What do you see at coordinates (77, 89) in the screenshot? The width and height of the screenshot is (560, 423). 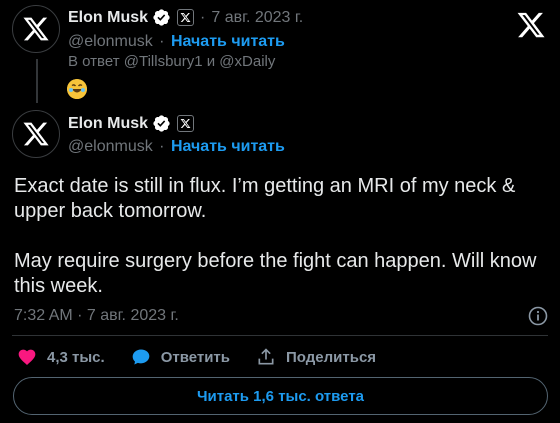 I see `laughing-emoji-icon` at bounding box center [77, 89].